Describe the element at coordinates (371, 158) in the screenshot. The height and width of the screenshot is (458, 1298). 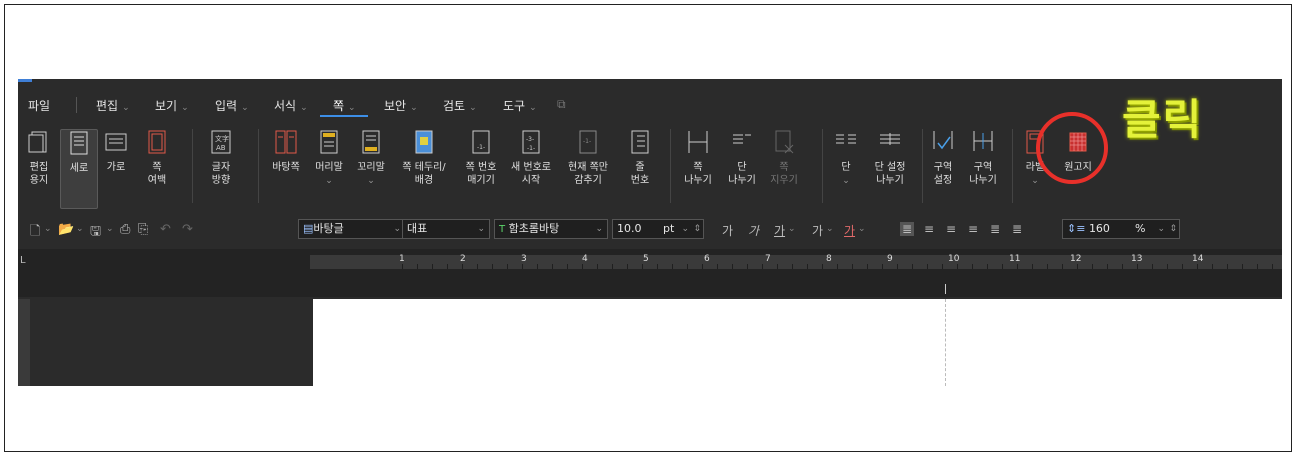
I see `footer-button: 꼬리말 ⌄` at that location.